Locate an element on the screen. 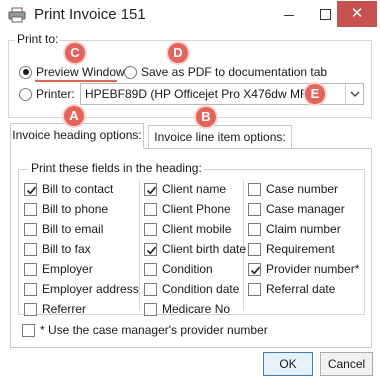 This screenshot has width=380, height=379. field-condition: Condition is located at coordinates (178, 269).